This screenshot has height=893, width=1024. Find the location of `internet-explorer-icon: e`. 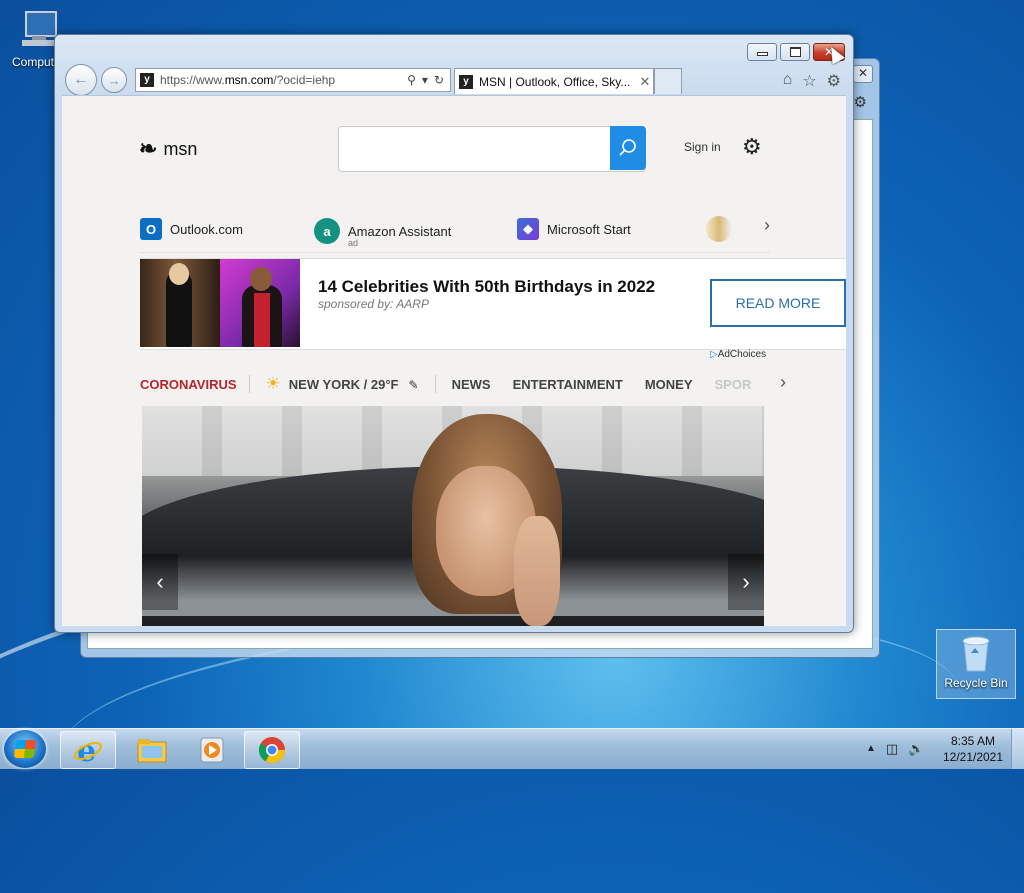

internet-explorer-icon: e is located at coordinates (88, 750).